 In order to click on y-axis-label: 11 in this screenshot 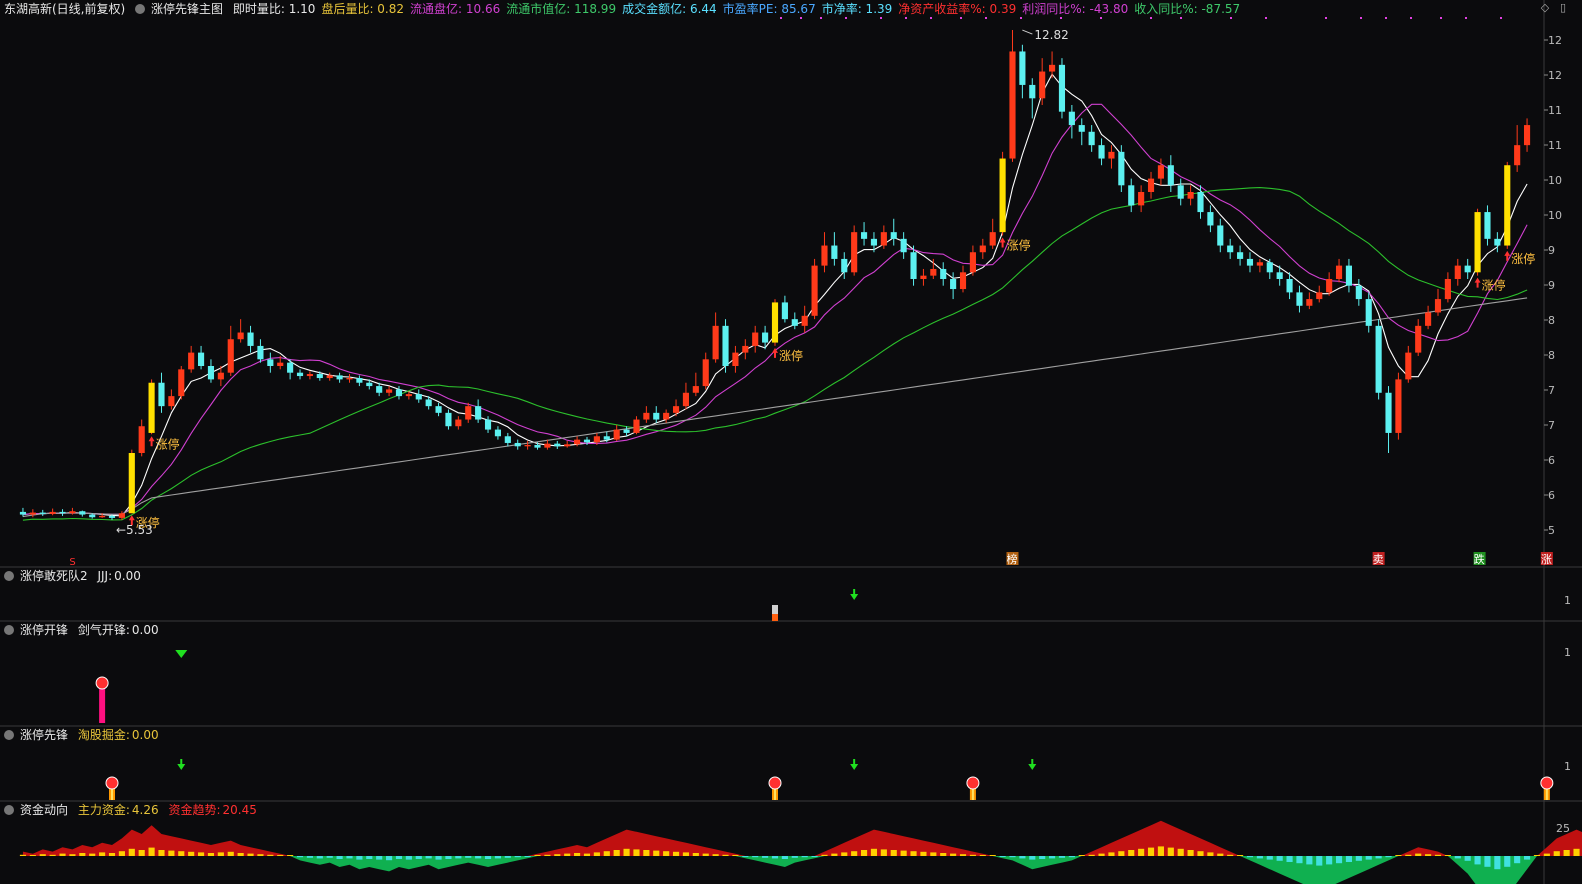, I will do `click(1555, 145)`.